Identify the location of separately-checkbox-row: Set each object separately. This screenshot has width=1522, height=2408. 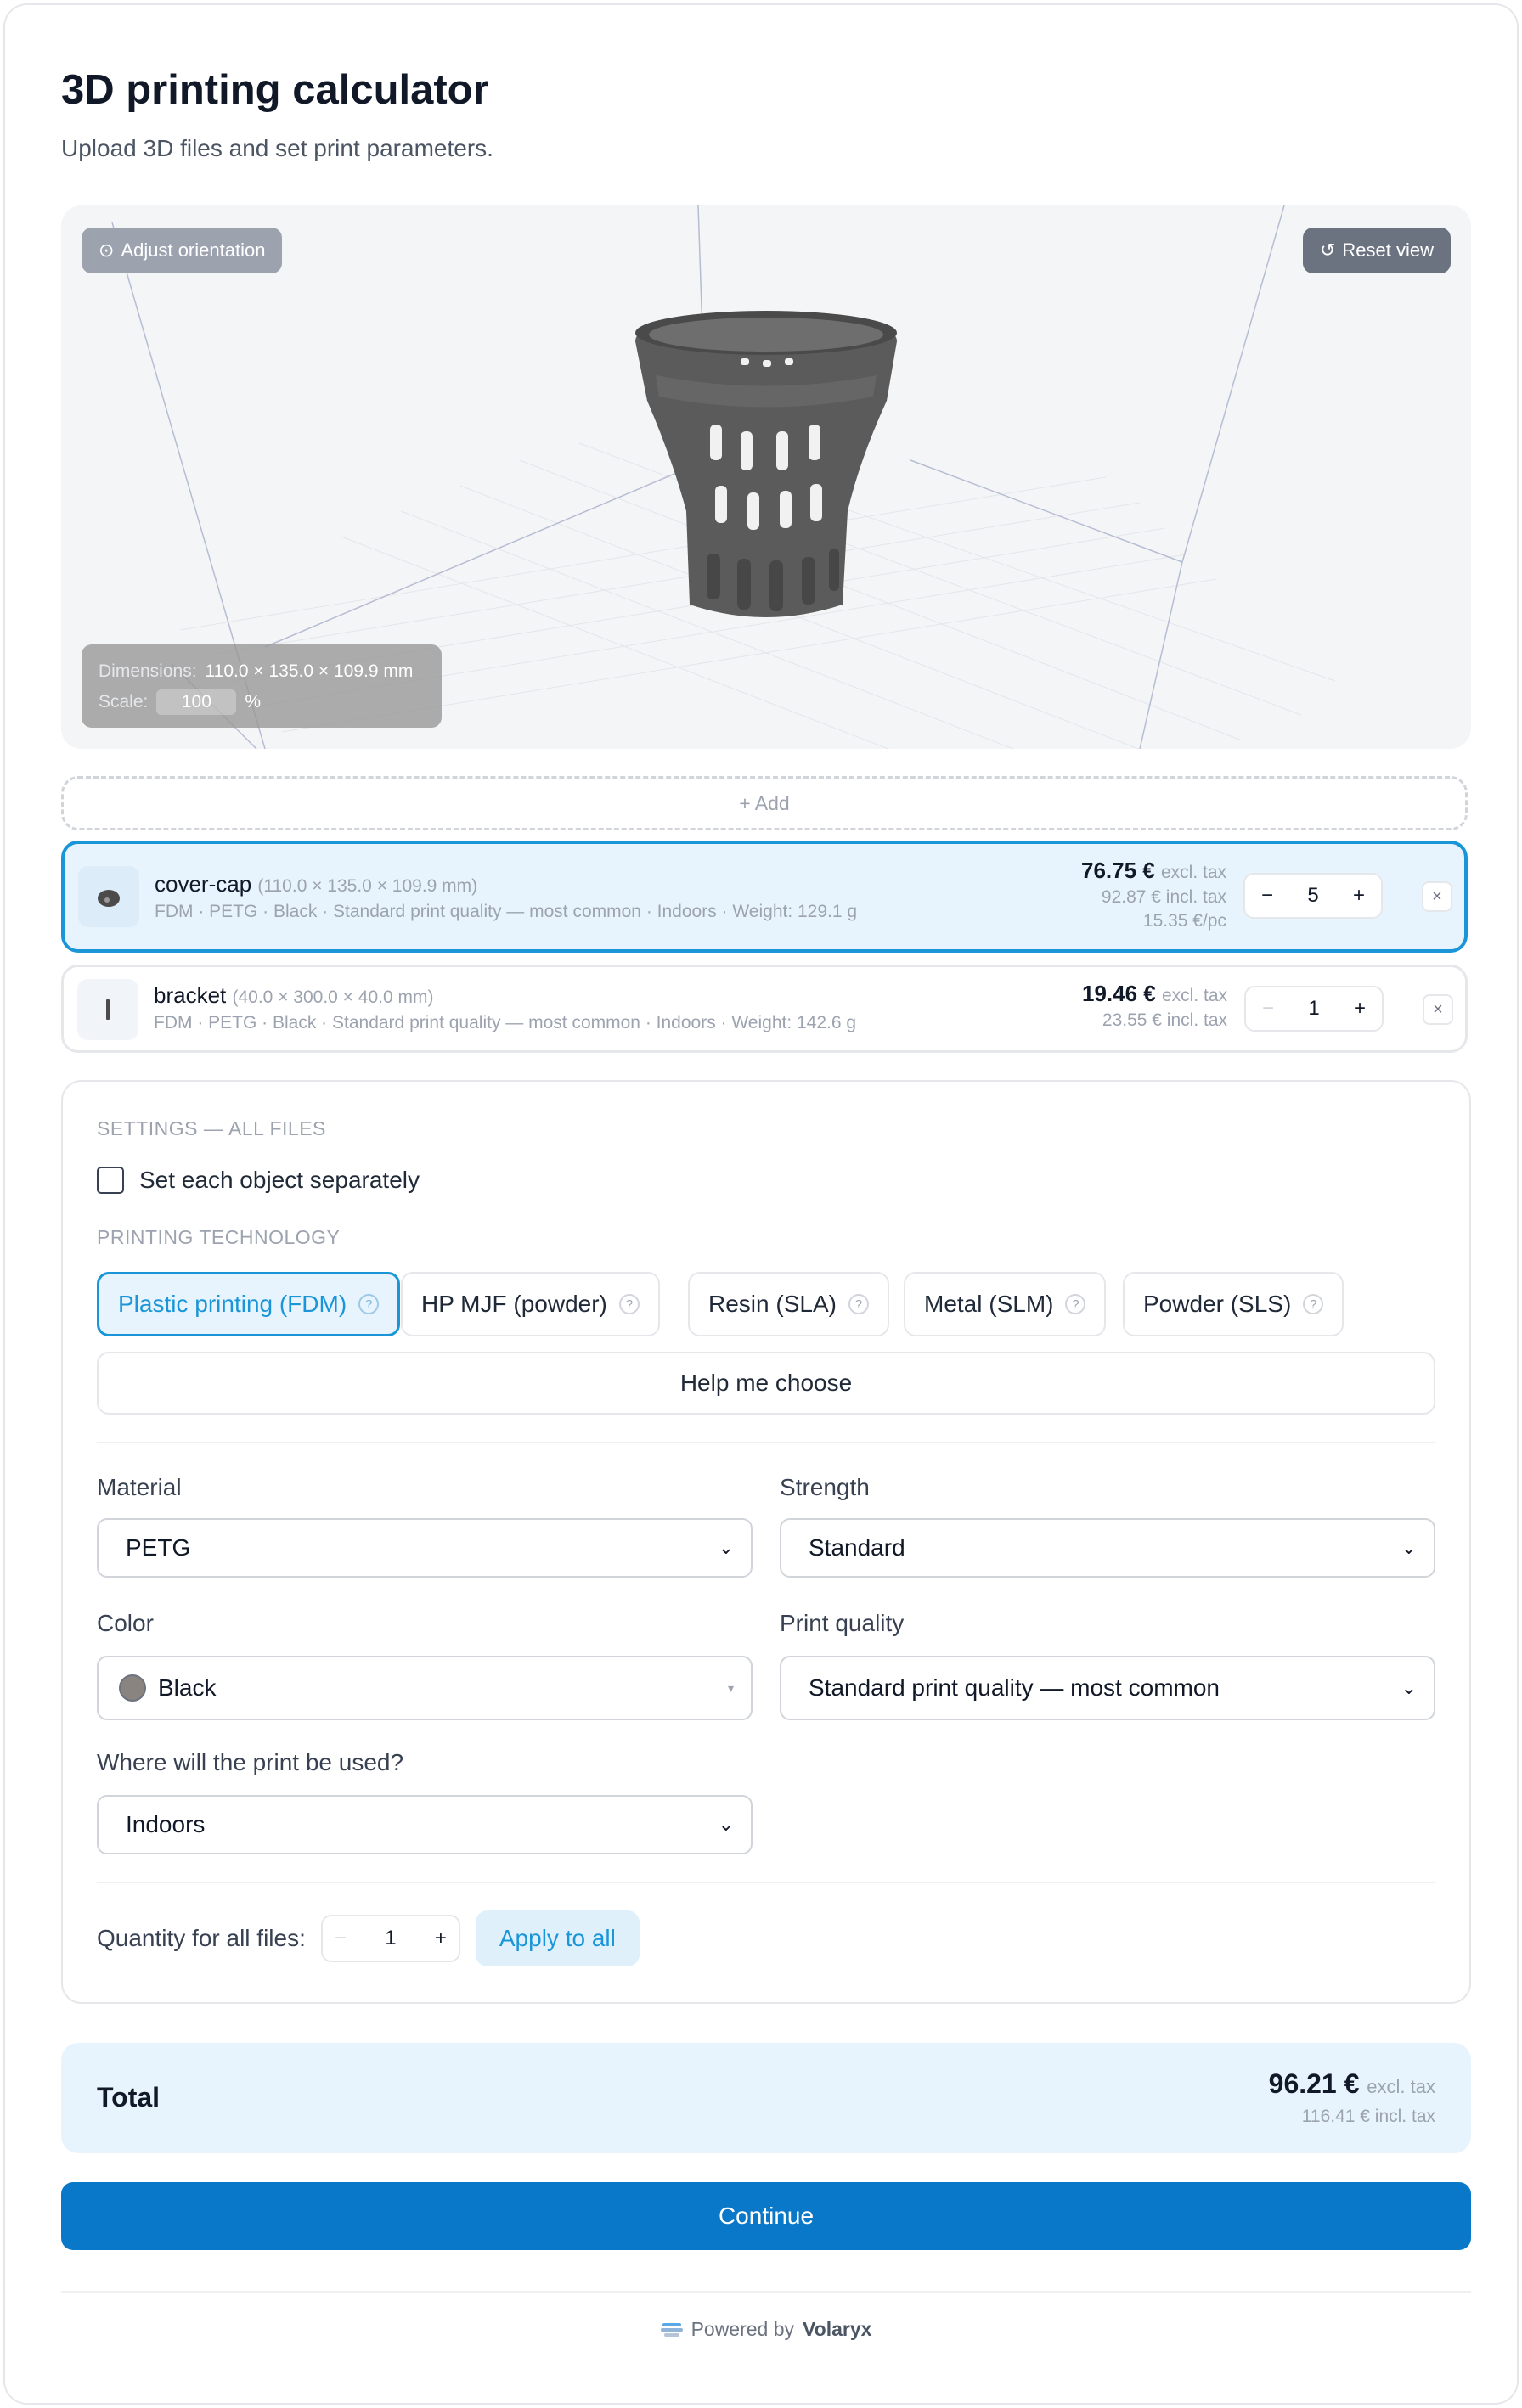
(258, 1180).